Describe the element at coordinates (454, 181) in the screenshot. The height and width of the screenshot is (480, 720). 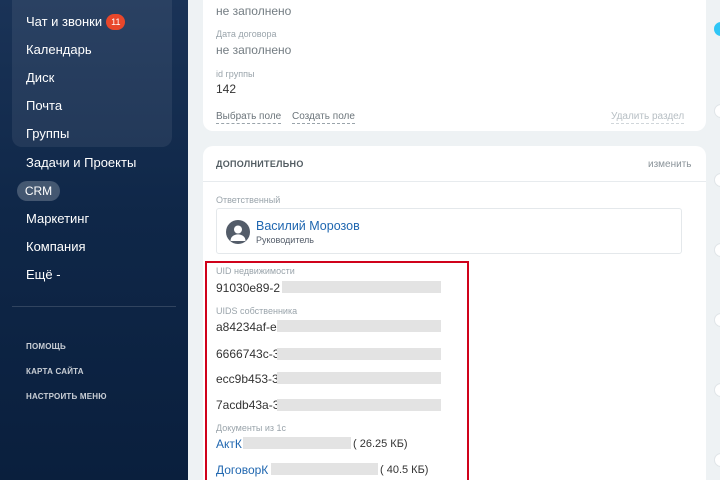
I see `section-divider` at that location.